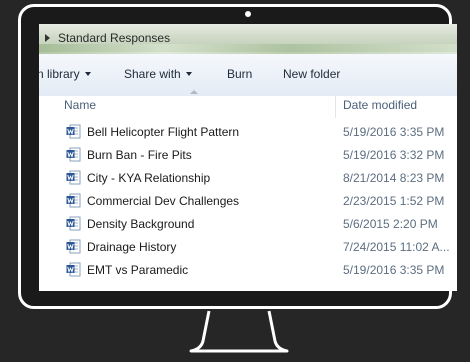  What do you see at coordinates (114, 38) in the screenshot?
I see `window-title: Standard Responses` at bounding box center [114, 38].